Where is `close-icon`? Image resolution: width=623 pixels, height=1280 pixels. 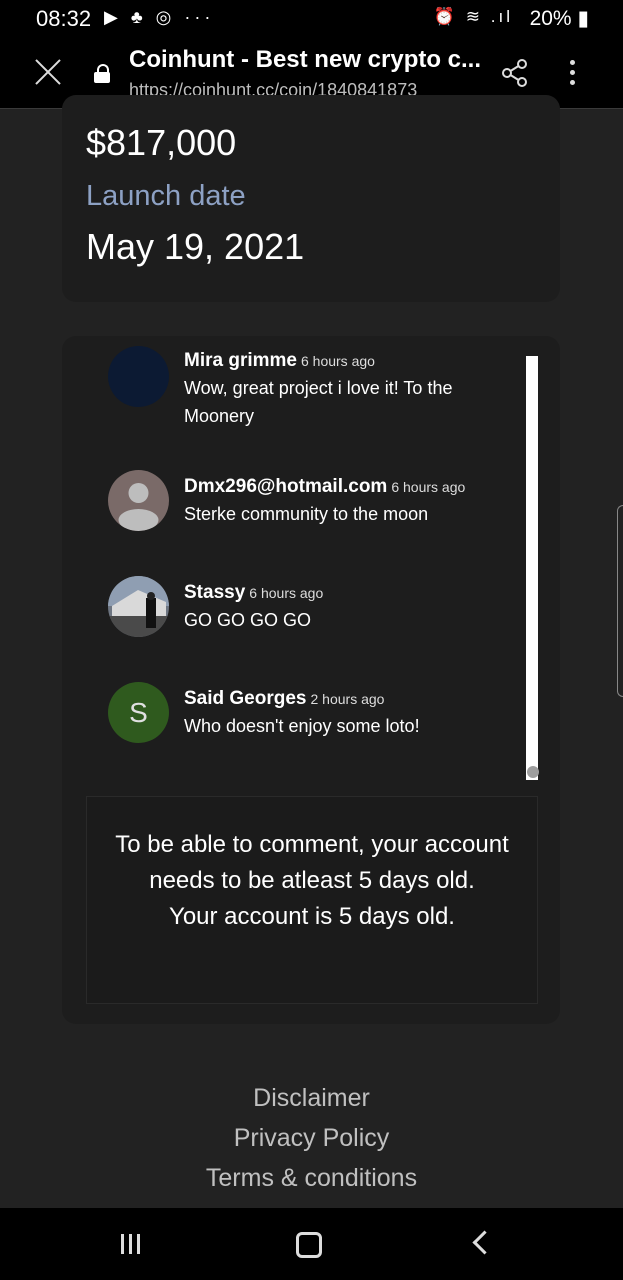 close-icon is located at coordinates (48, 72).